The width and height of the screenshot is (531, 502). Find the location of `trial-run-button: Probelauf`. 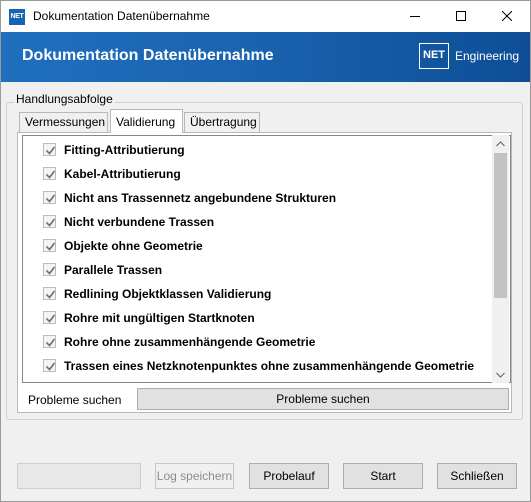

trial-run-button: Probelauf is located at coordinates (289, 476).